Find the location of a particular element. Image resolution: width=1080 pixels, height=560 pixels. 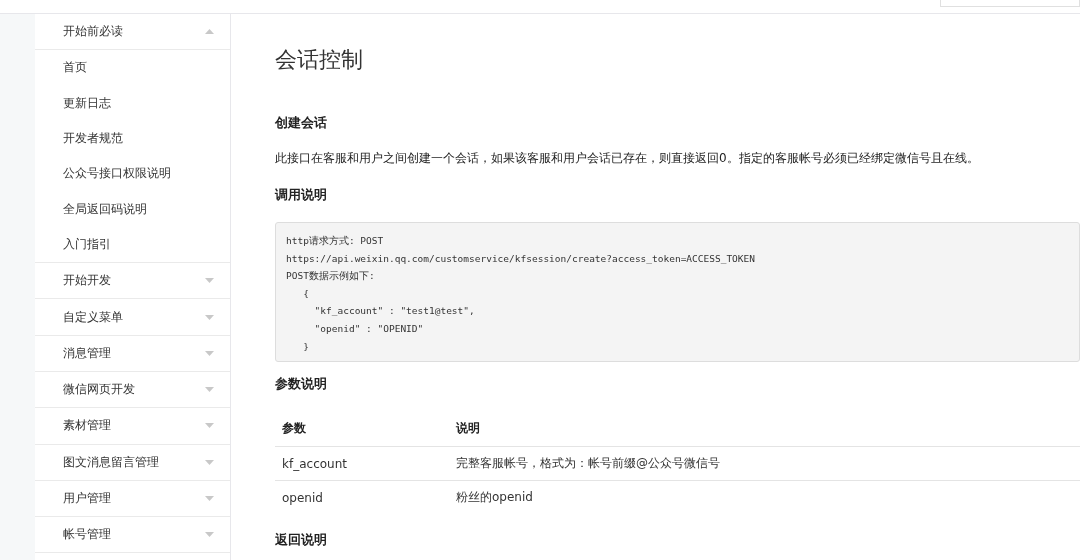

sidebar-item: 更新日志 is located at coordinates (132, 103).